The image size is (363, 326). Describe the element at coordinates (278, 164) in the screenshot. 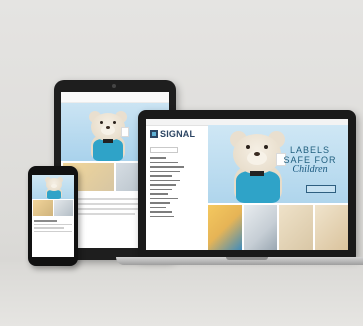

I see `hero-banner: LABELS SAFE FOR Children` at that location.